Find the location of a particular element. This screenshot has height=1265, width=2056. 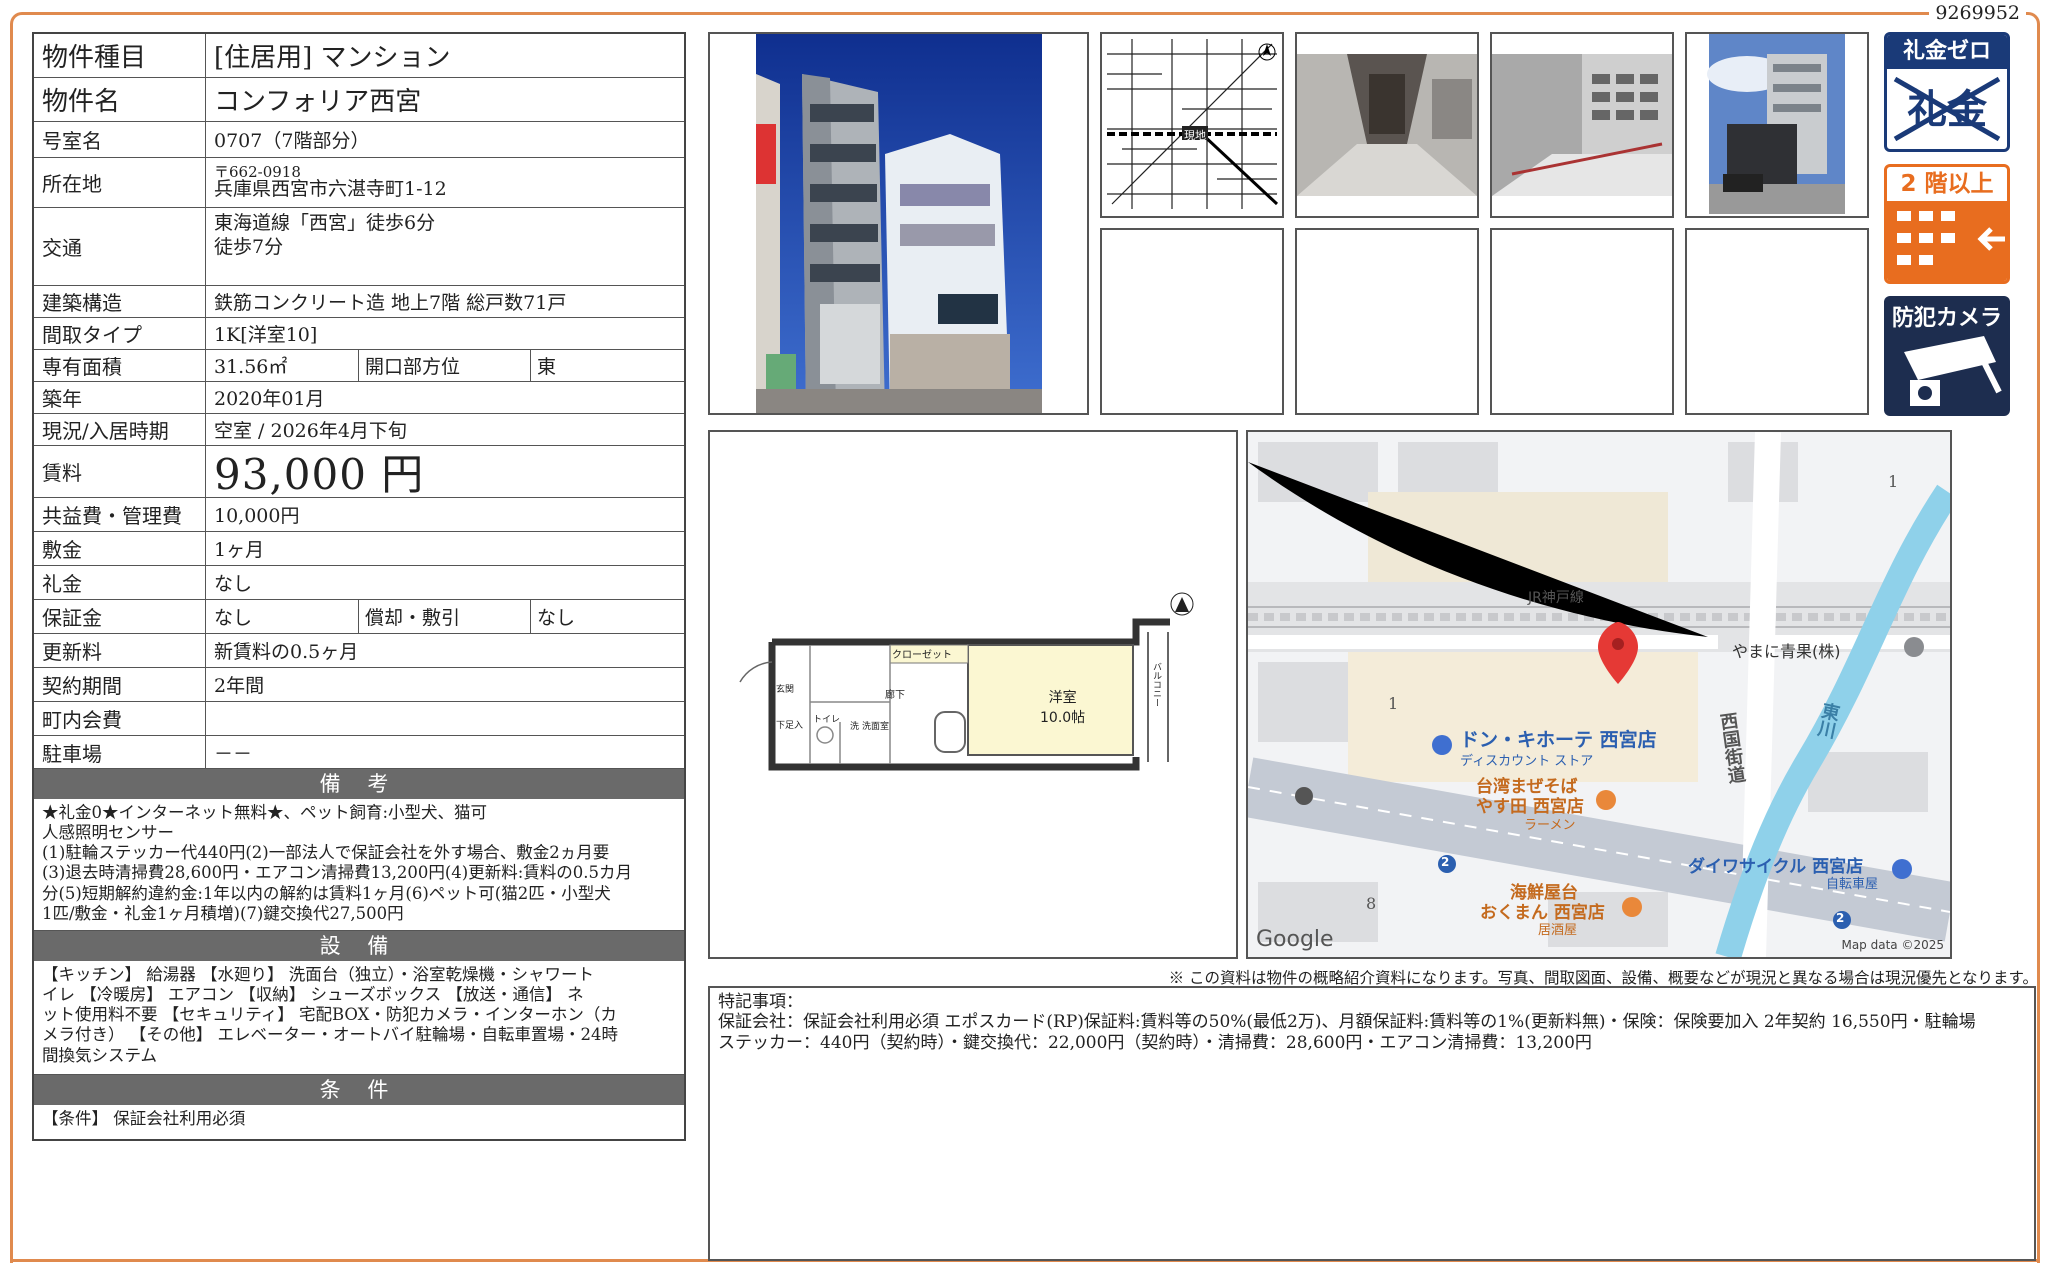

map-izakaya-sub: 居酒屋 is located at coordinates (1558, 930).